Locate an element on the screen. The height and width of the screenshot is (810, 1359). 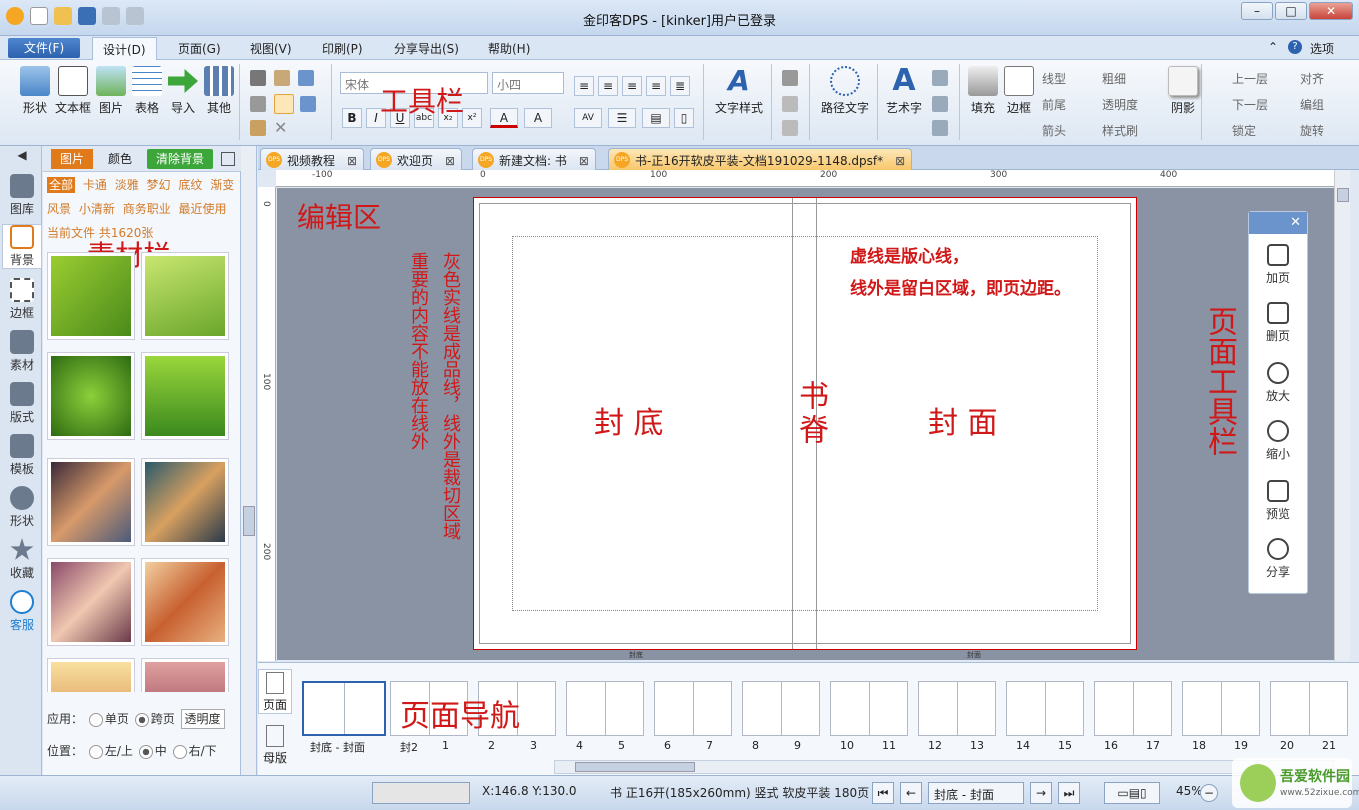
bold-button: B is located at coordinates (352, 118).